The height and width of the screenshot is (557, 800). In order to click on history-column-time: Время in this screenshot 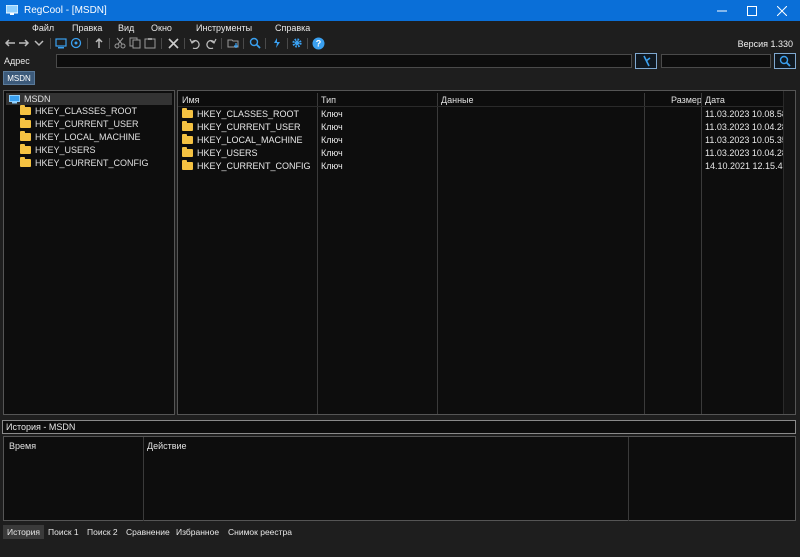, I will do `click(22, 446)`.